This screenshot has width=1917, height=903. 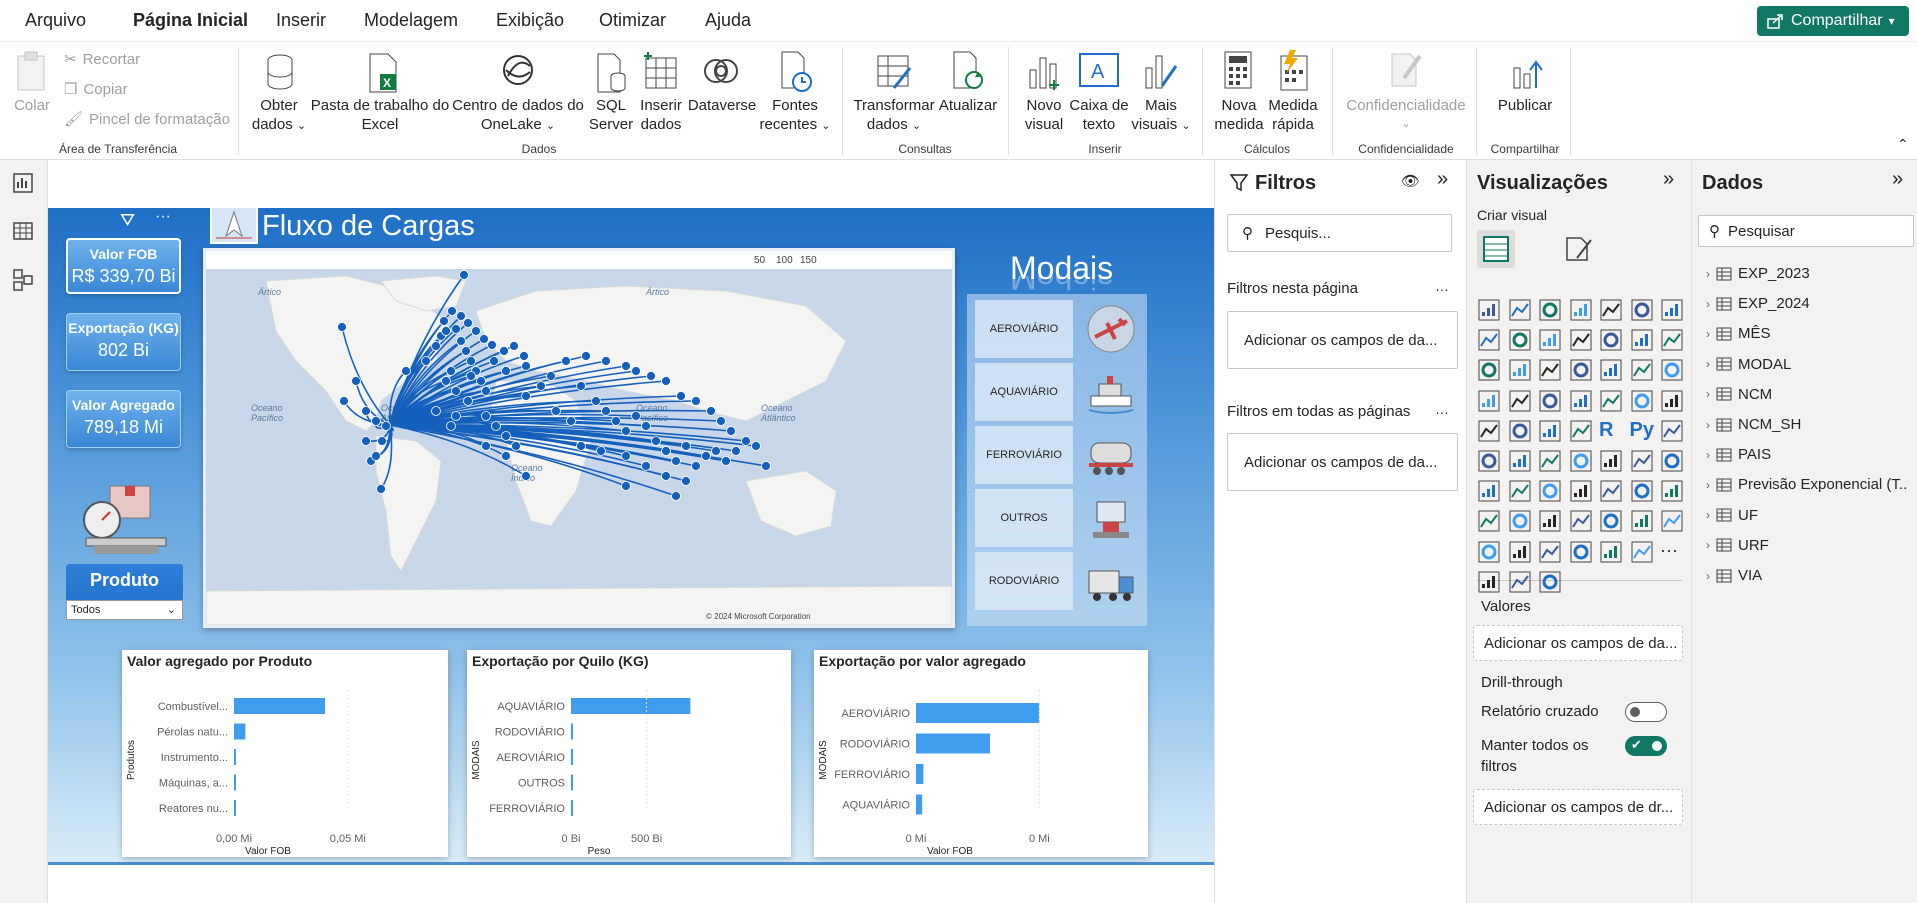 I want to click on more-visuals-button: Mais visuais ⌄, so click(x=1161, y=116).